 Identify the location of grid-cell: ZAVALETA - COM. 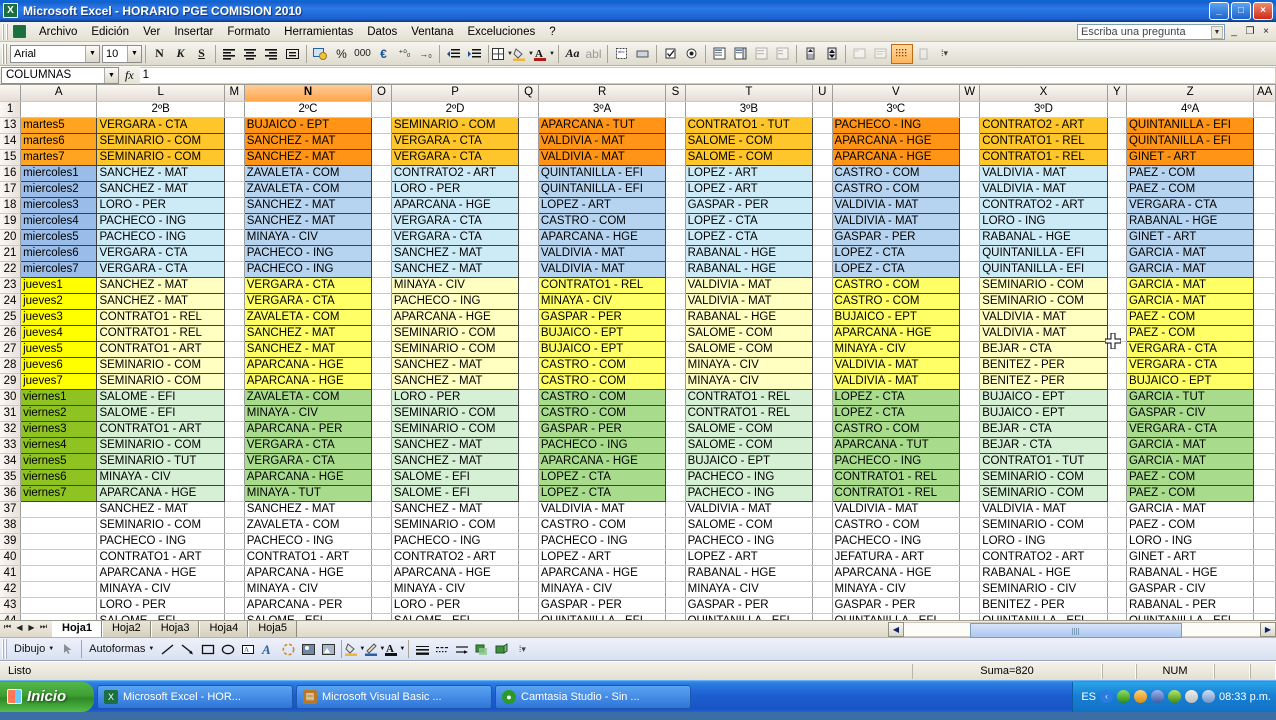
(308, 317).